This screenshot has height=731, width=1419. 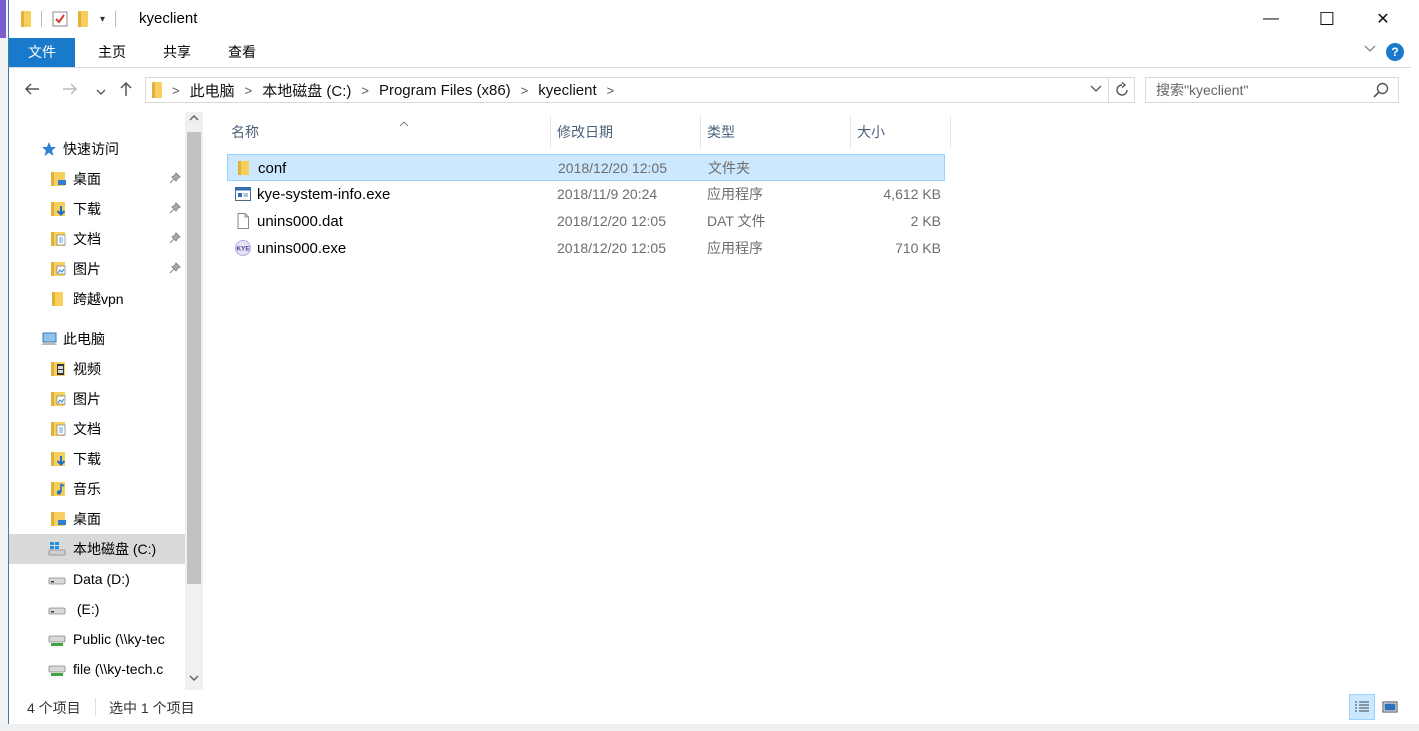 I want to click on sidebar-item-label: Public (\\ky-tec, so click(x=119, y=639).